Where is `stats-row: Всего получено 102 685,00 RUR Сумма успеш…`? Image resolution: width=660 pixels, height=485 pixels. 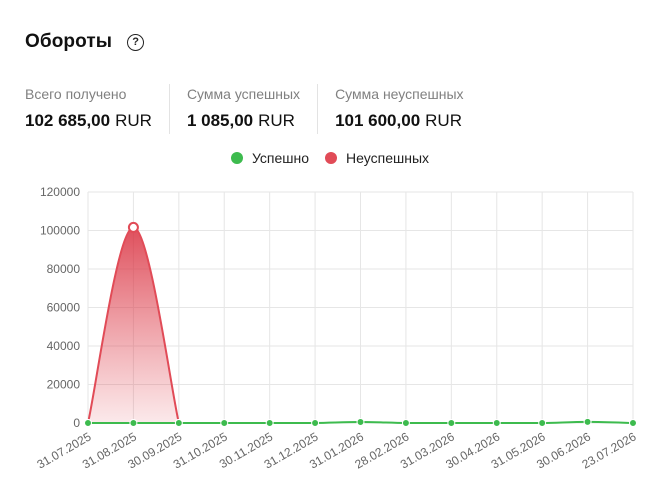 stats-row: Всего получено 102 685,00 RUR Сумма успеш… is located at coordinates (253, 109).